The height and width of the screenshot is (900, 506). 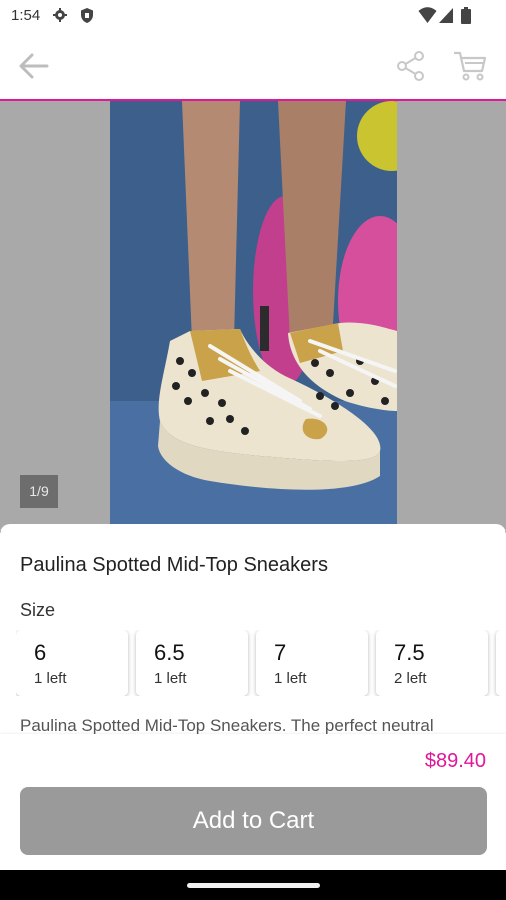 I want to click on size-stock: 2 left, so click(x=410, y=678).